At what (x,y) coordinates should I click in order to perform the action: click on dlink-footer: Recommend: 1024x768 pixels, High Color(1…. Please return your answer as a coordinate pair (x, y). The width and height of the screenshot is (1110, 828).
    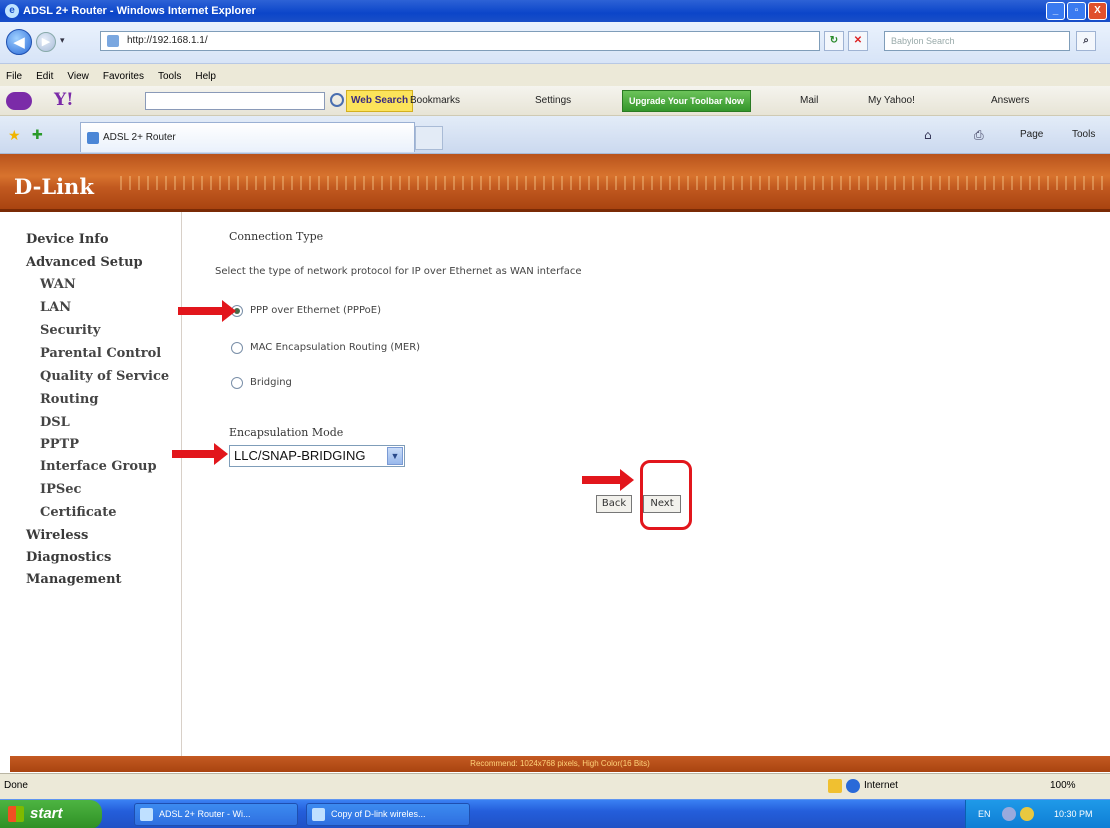
    Looking at the image, I should click on (560, 764).